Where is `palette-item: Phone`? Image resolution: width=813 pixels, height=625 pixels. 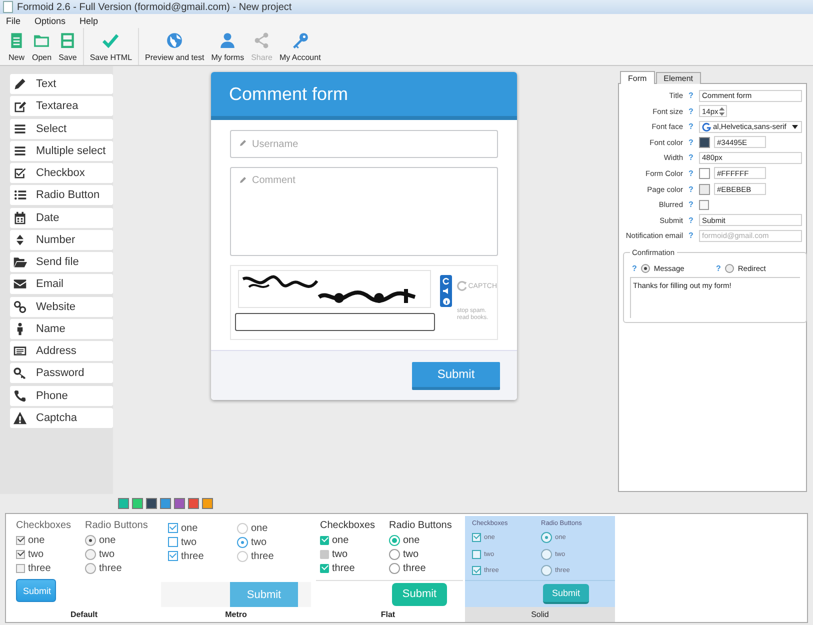 palette-item: Phone is located at coordinates (61, 396).